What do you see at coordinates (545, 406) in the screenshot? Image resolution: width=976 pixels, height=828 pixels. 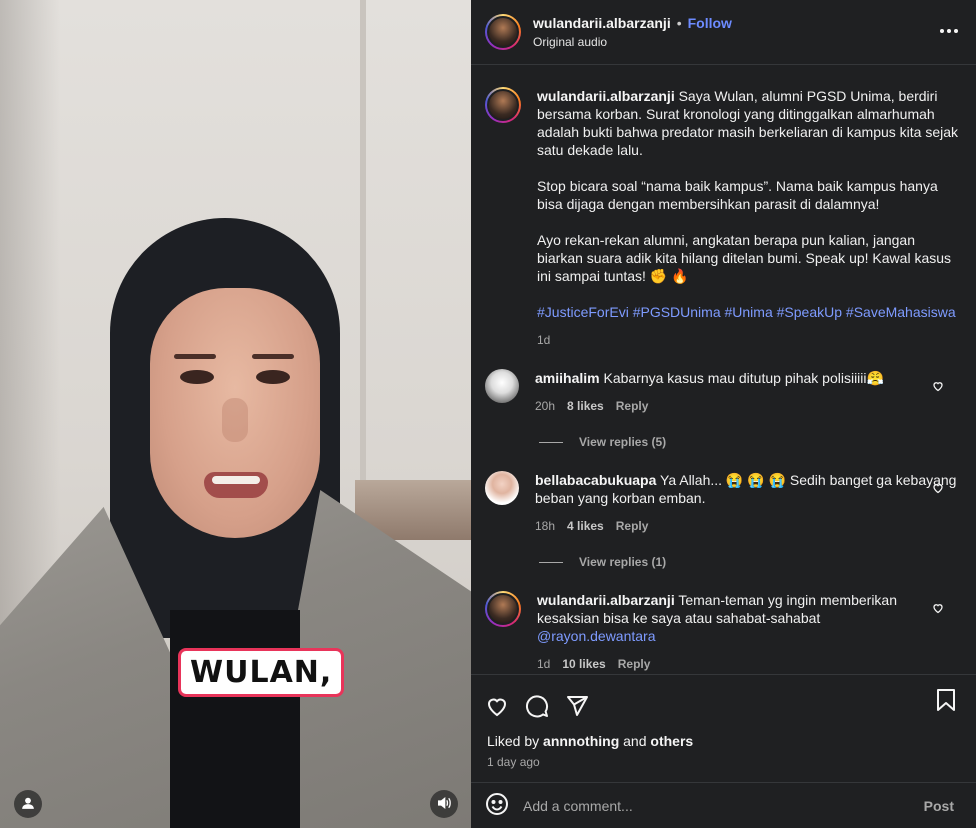 I see `comment-time: 20h` at bounding box center [545, 406].